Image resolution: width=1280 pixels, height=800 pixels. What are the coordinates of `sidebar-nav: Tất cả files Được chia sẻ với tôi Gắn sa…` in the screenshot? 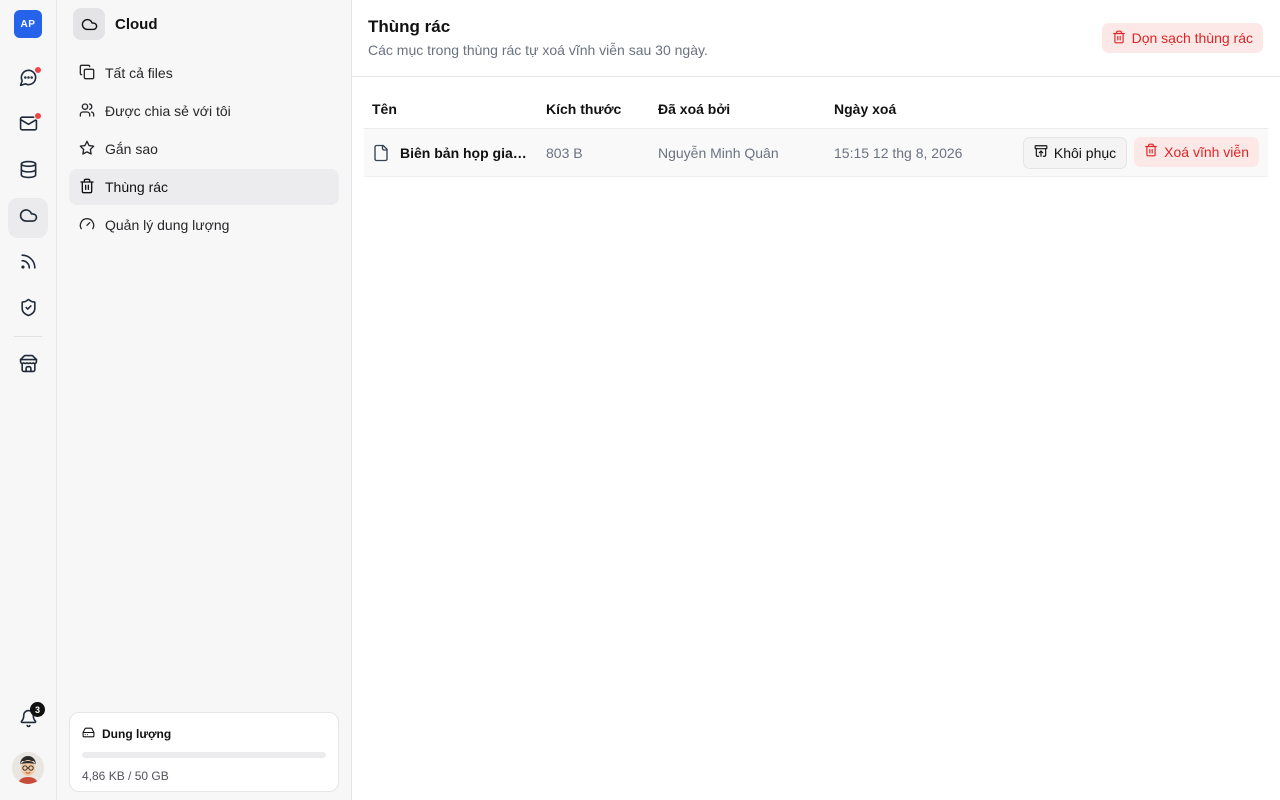 It's located at (204, 150).